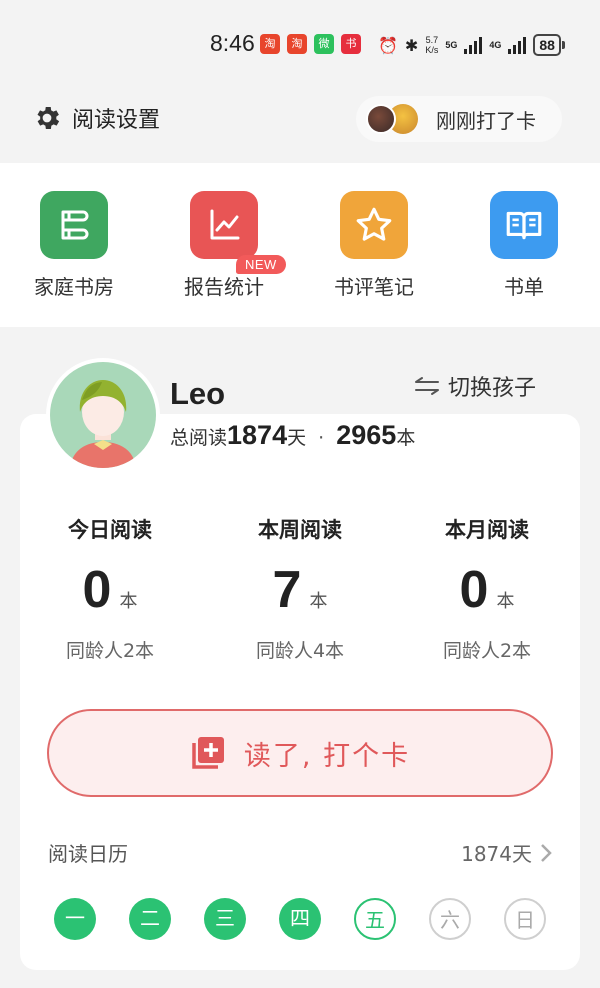 This screenshot has width=600, height=988. I want to click on days-unit: 天, so click(297, 438).